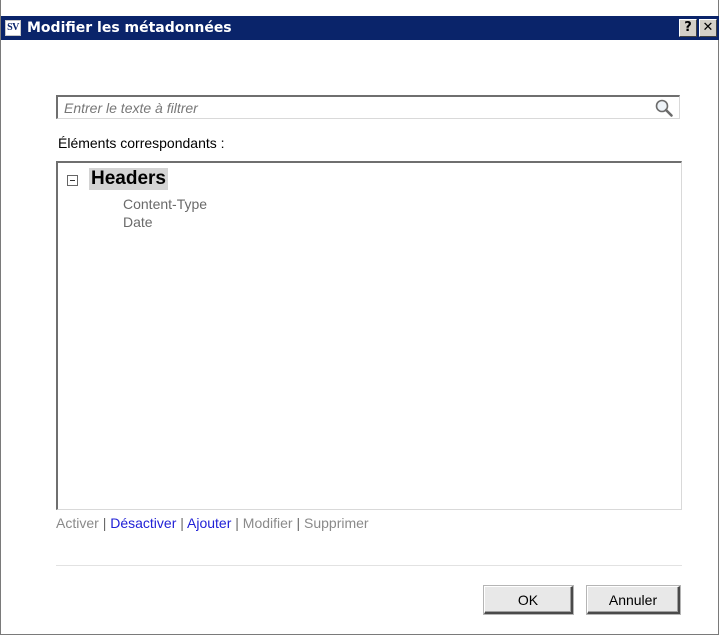 The image size is (719, 635). What do you see at coordinates (141, 143) in the screenshot?
I see `matches-label: Éléments correspondants :` at bounding box center [141, 143].